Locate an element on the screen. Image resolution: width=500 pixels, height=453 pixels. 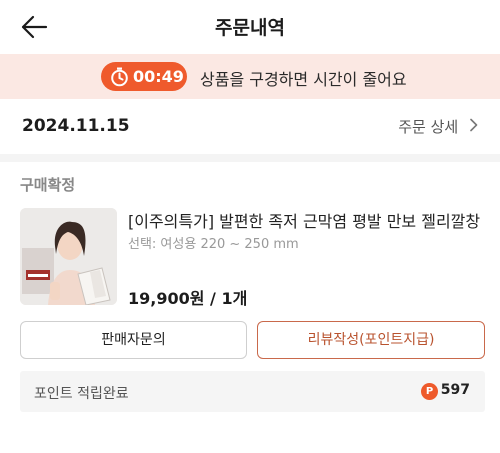
order-detail-link: 주문 상세 is located at coordinates (438, 126).